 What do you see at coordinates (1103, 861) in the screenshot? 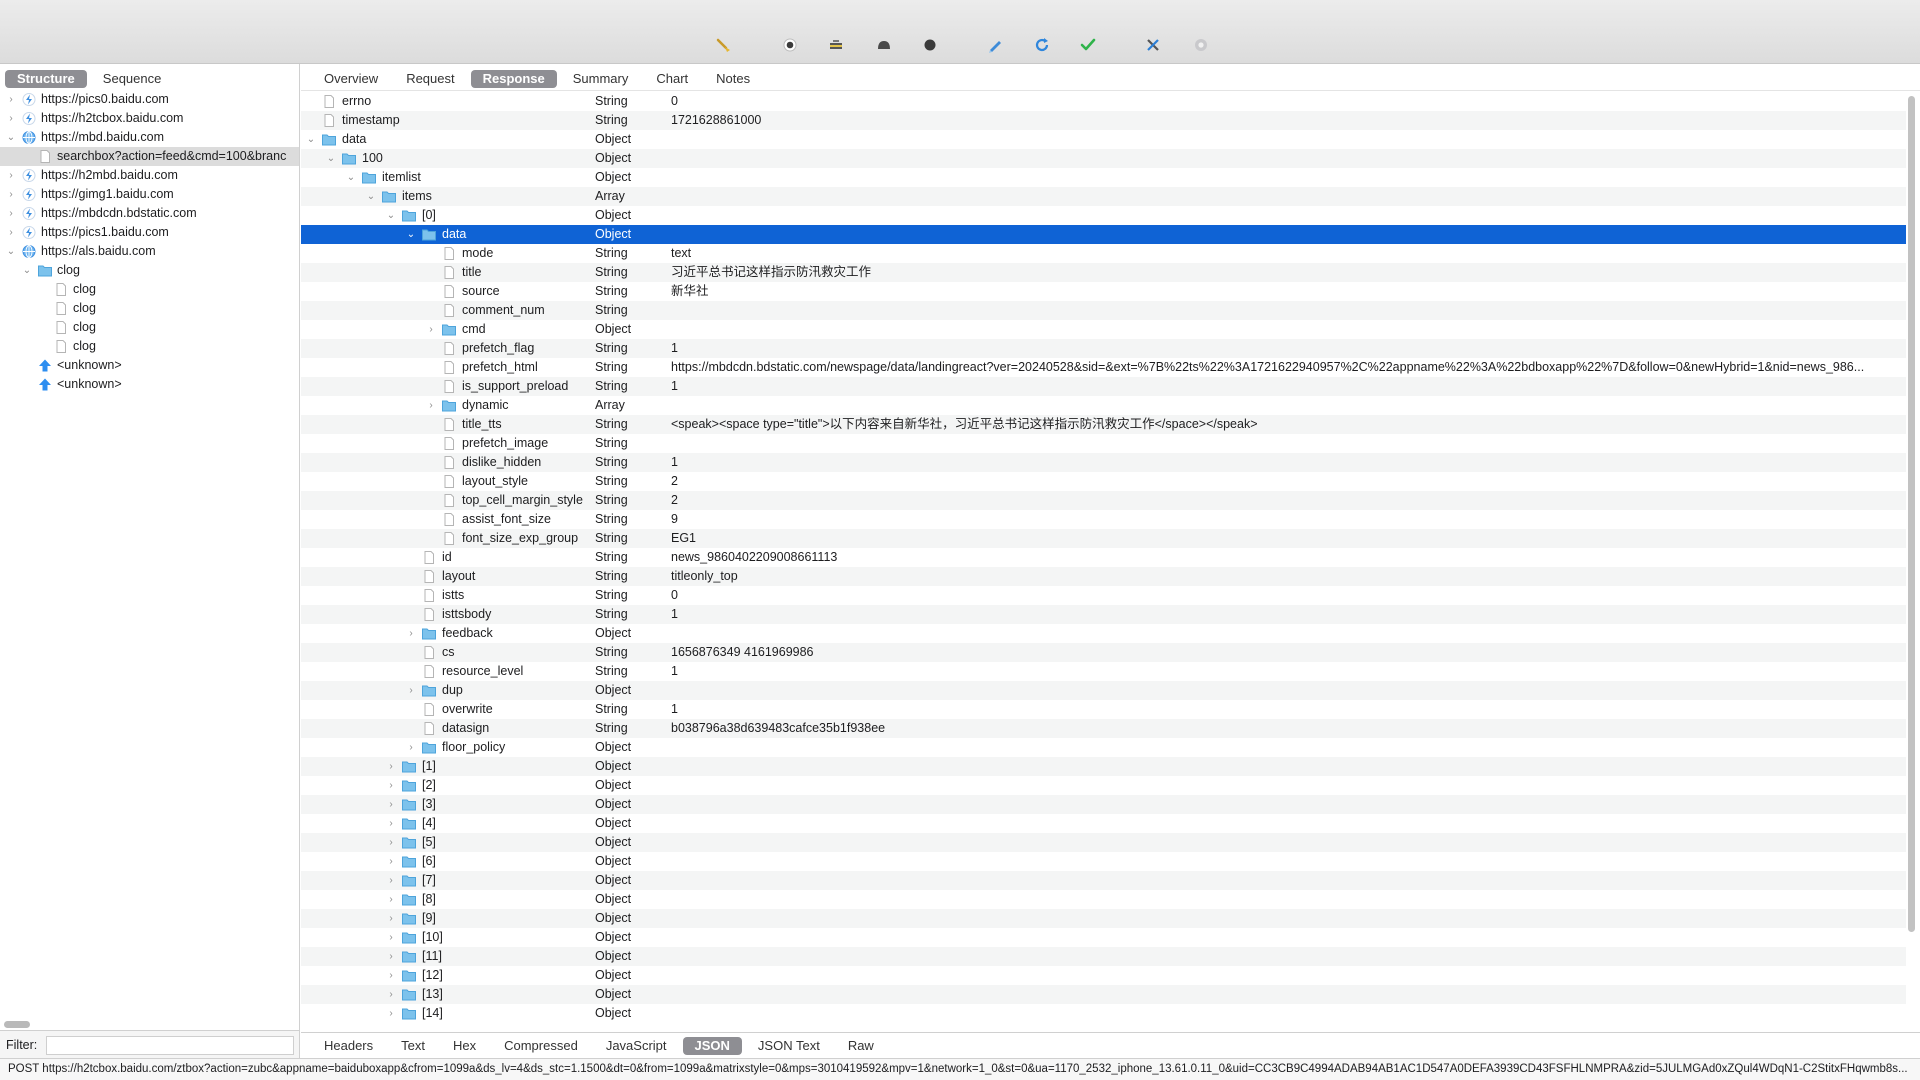
I see `json-row: › [6] Object` at bounding box center [1103, 861].